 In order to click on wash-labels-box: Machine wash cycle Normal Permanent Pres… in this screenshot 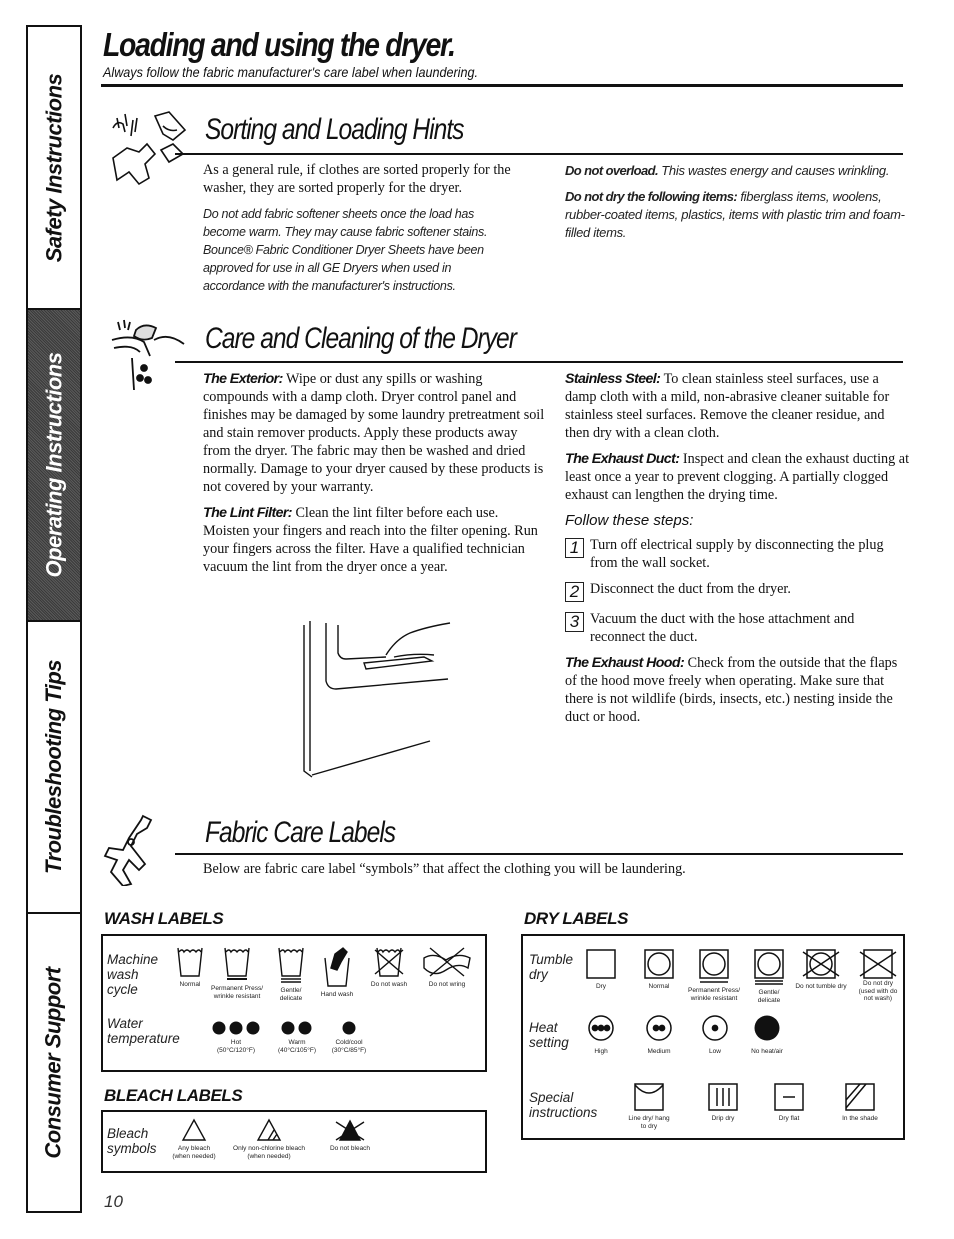, I will do `click(294, 1003)`.